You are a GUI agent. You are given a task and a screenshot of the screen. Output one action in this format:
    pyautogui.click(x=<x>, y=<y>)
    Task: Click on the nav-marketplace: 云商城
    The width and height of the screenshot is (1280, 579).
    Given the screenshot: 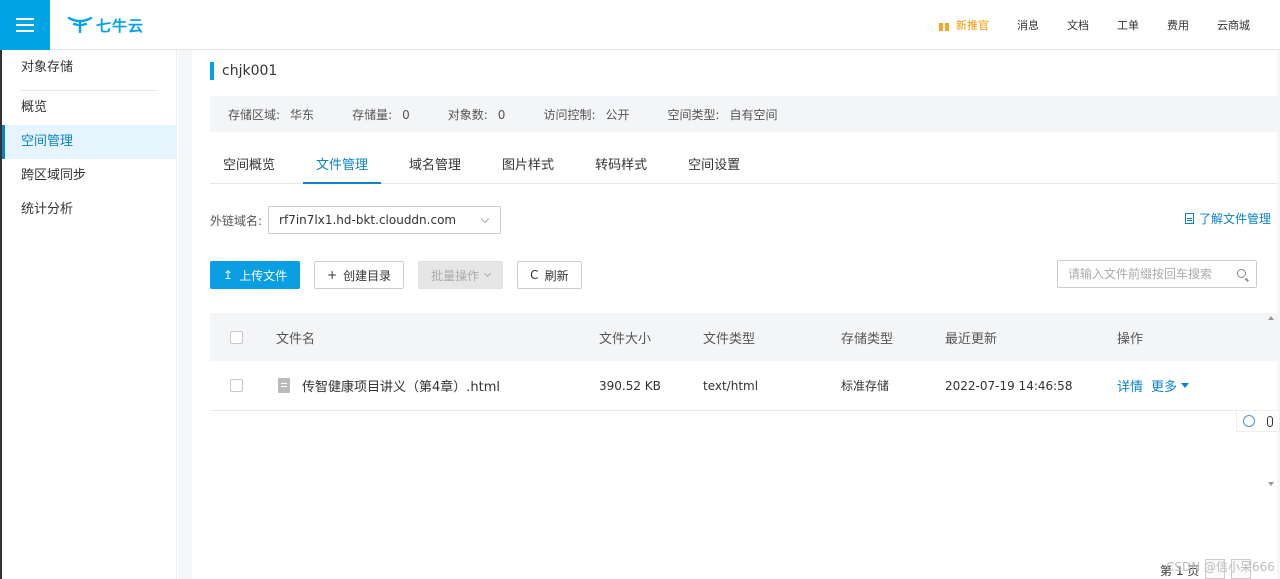 What is the action you would take?
    pyautogui.click(x=1233, y=25)
    